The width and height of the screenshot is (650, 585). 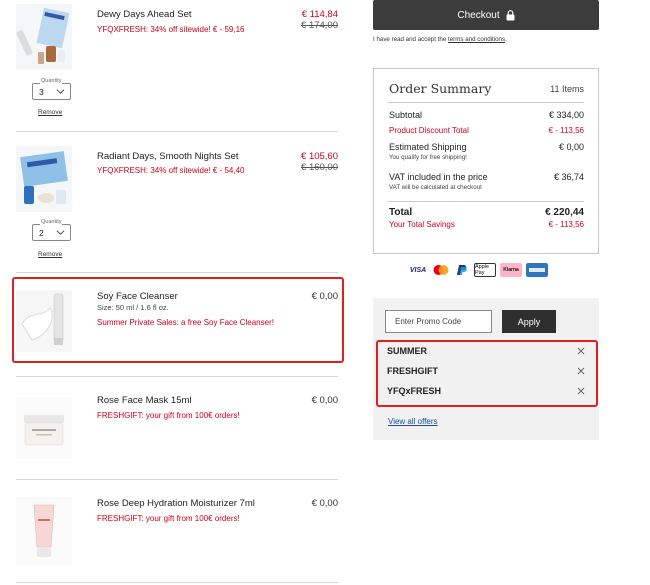 I want to click on klarna-icon: Klarna, so click(x=511, y=270).